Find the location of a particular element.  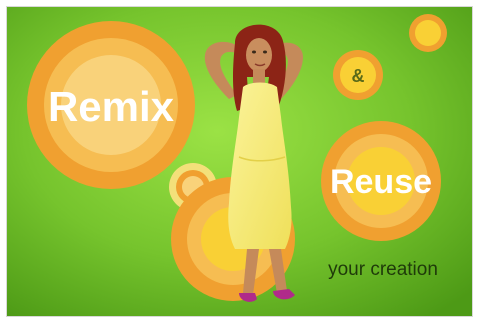

small-circle-top-right is located at coordinates (428, 33).